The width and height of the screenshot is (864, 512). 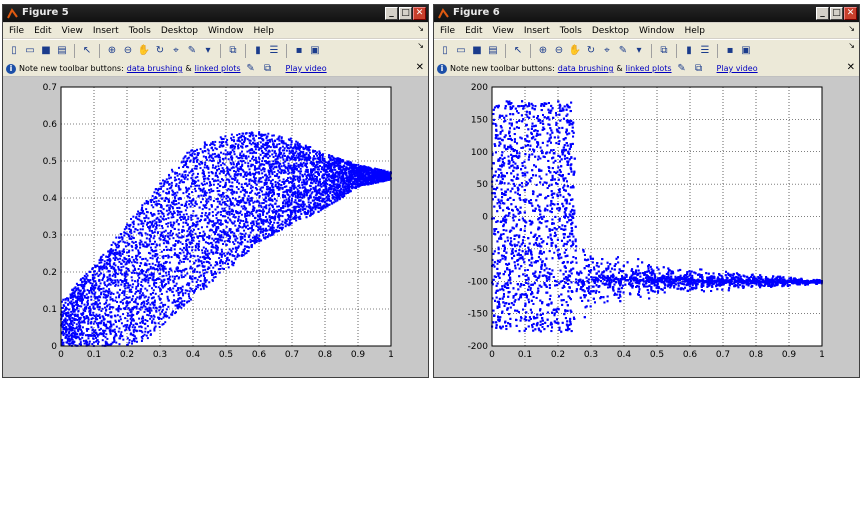 What do you see at coordinates (176, 51) in the screenshot?
I see `data-cursor-icon: ⌖` at bounding box center [176, 51].